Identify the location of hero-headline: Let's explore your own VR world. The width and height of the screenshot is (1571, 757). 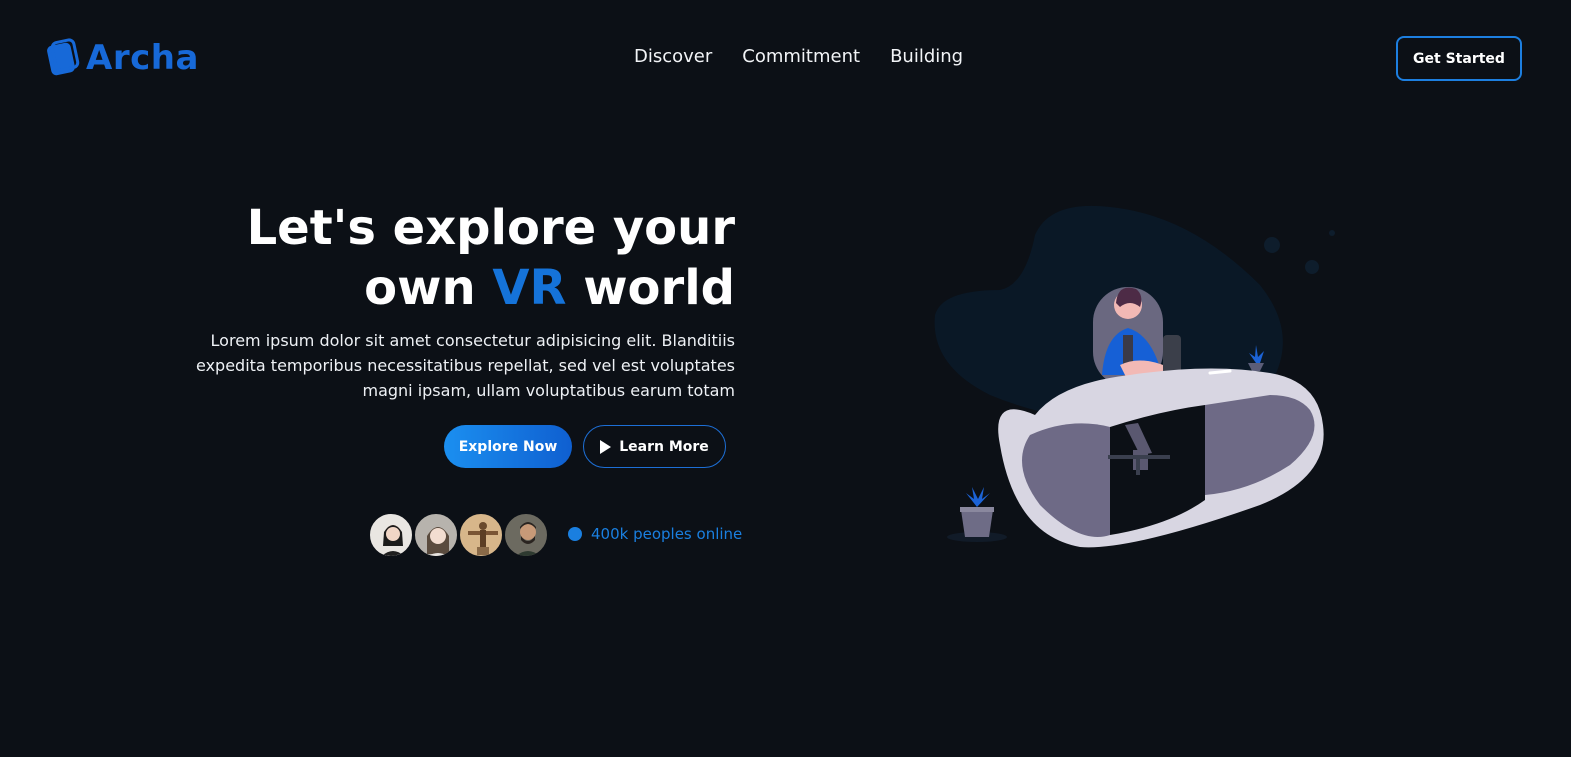
(462, 258).